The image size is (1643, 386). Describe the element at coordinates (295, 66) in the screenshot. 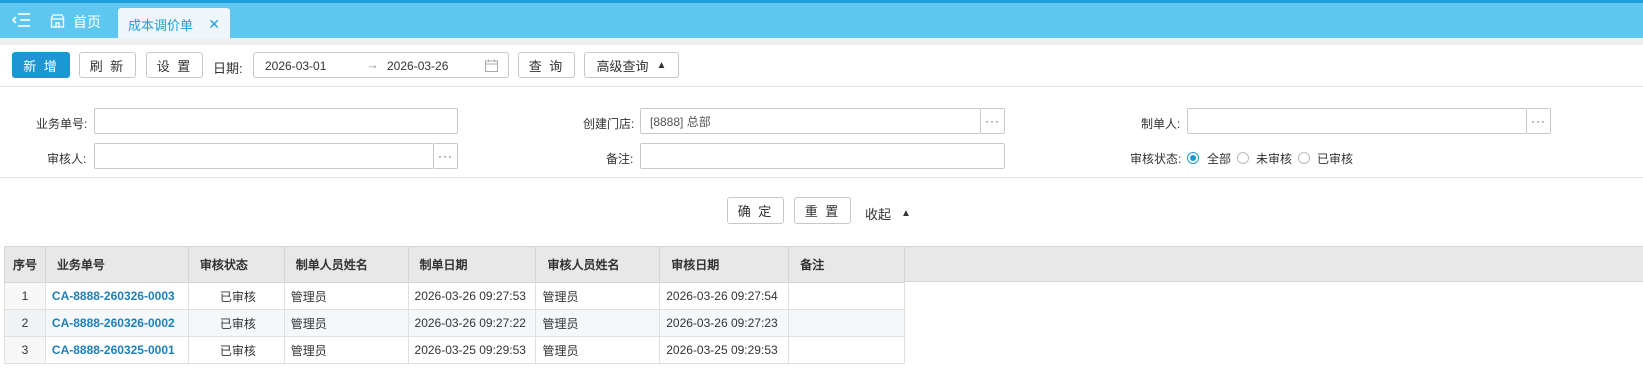

I see `date-from: 2026-03-01` at that location.